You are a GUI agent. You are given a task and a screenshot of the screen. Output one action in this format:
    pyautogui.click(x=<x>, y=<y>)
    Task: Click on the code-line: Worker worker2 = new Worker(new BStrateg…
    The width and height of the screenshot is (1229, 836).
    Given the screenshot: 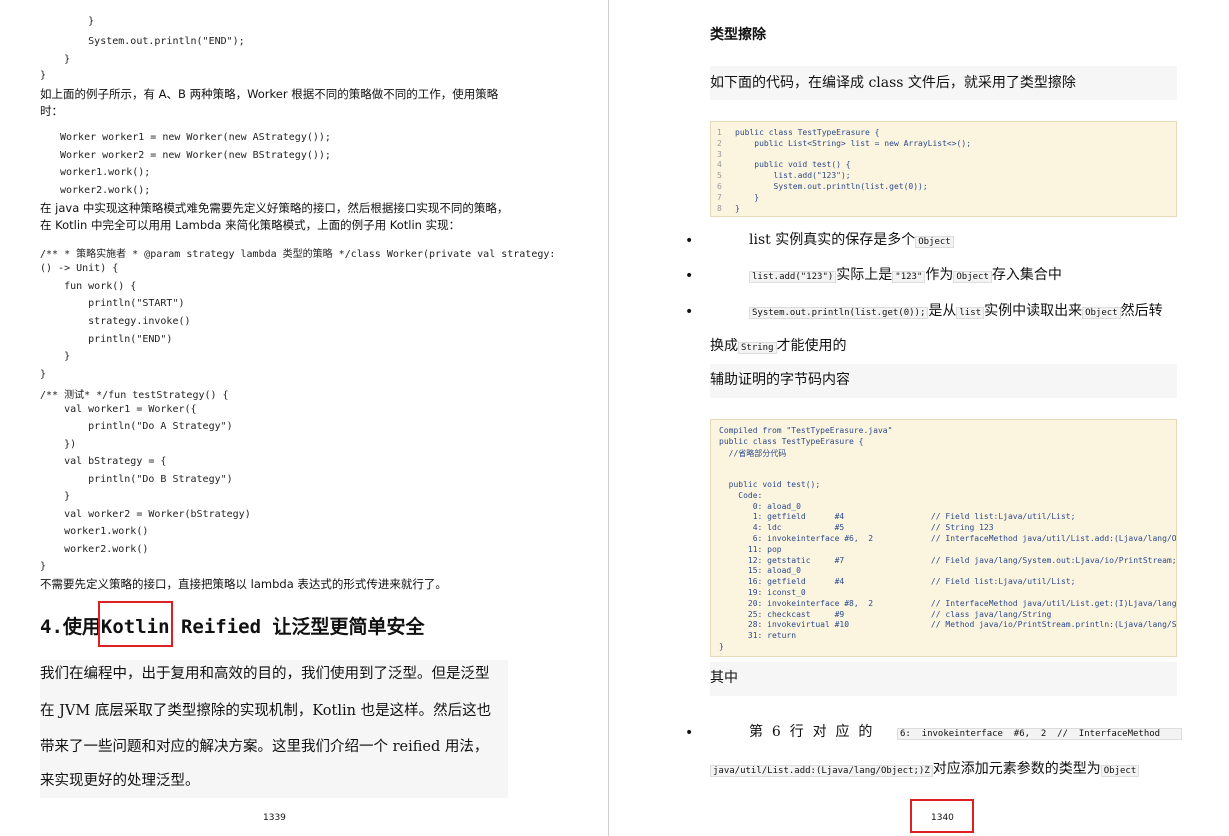 What is the action you would take?
    pyautogui.click(x=195, y=155)
    